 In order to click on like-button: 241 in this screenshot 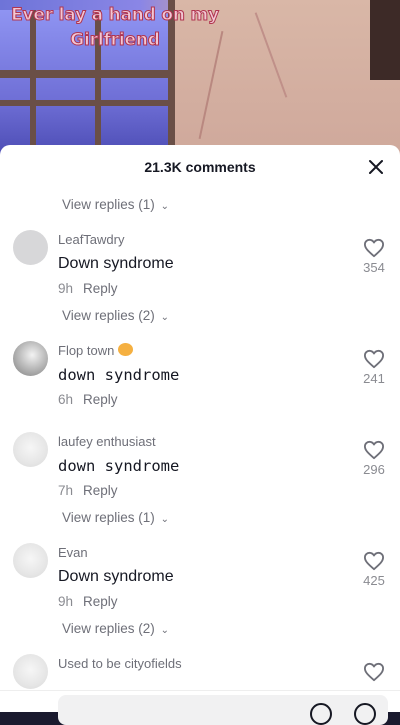, I will do `click(374, 367)`.